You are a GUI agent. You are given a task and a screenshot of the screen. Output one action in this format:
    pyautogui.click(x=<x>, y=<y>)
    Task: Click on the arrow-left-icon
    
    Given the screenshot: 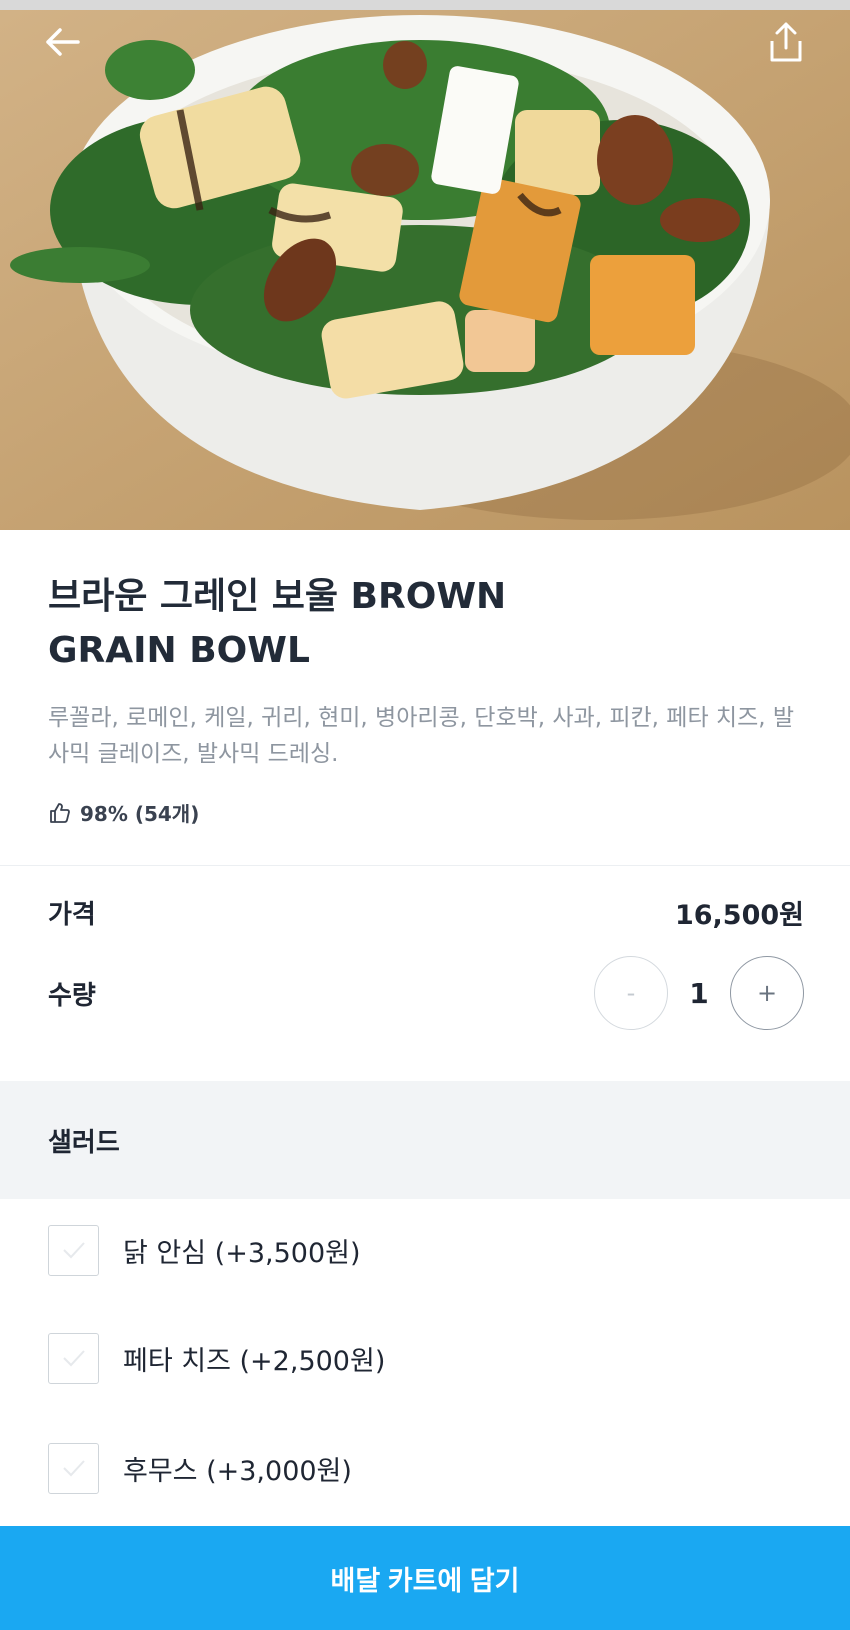 What is the action you would take?
    pyautogui.click(x=63, y=42)
    